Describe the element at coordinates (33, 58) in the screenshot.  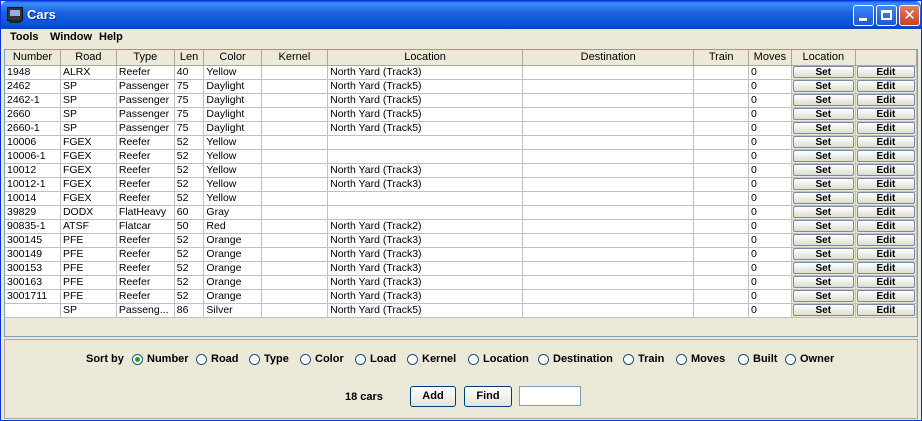
I see `column-header-number: Number` at that location.